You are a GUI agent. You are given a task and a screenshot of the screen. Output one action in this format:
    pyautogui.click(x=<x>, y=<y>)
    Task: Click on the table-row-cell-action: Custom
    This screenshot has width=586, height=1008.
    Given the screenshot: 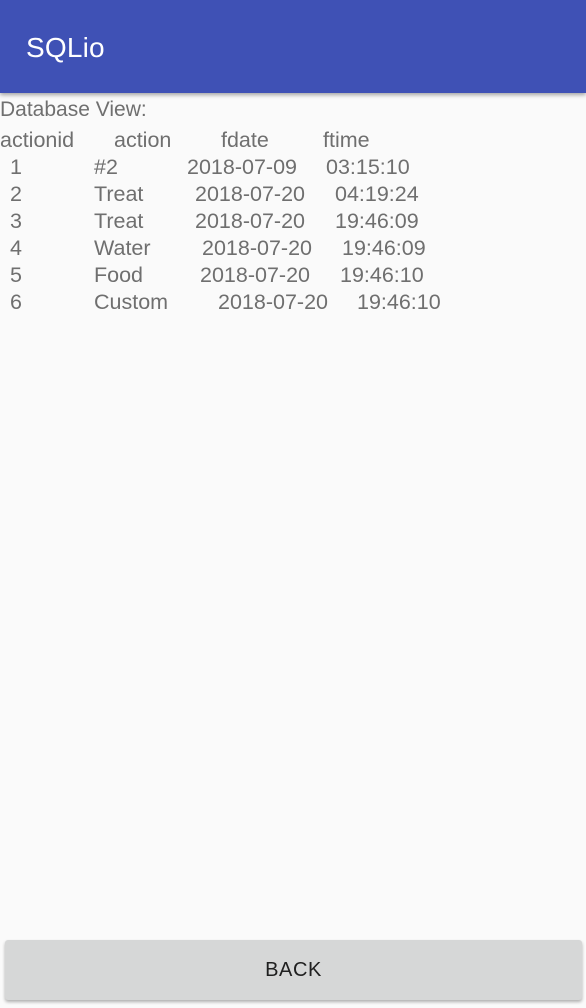 What is the action you would take?
    pyautogui.click(x=131, y=302)
    